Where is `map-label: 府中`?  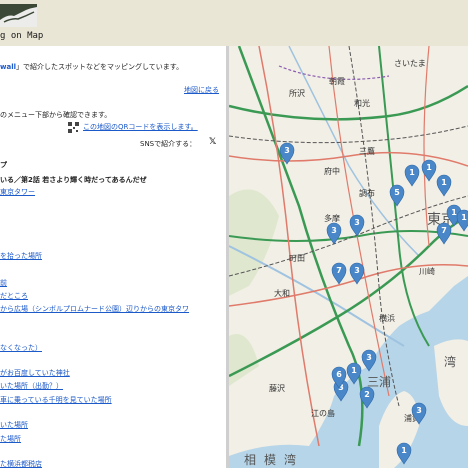
map-label: 府中 is located at coordinates (332, 171).